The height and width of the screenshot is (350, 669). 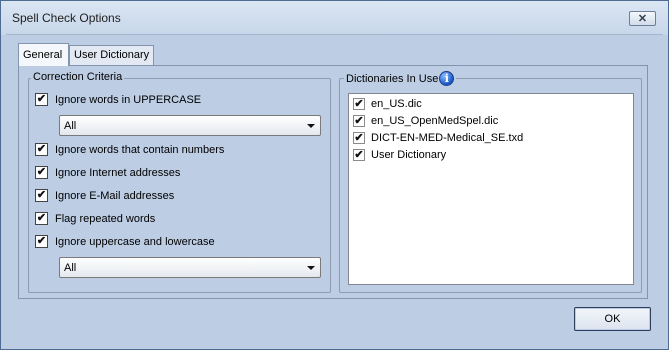 I want to click on uppercase-mode-select: All, so click(x=190, y=125).